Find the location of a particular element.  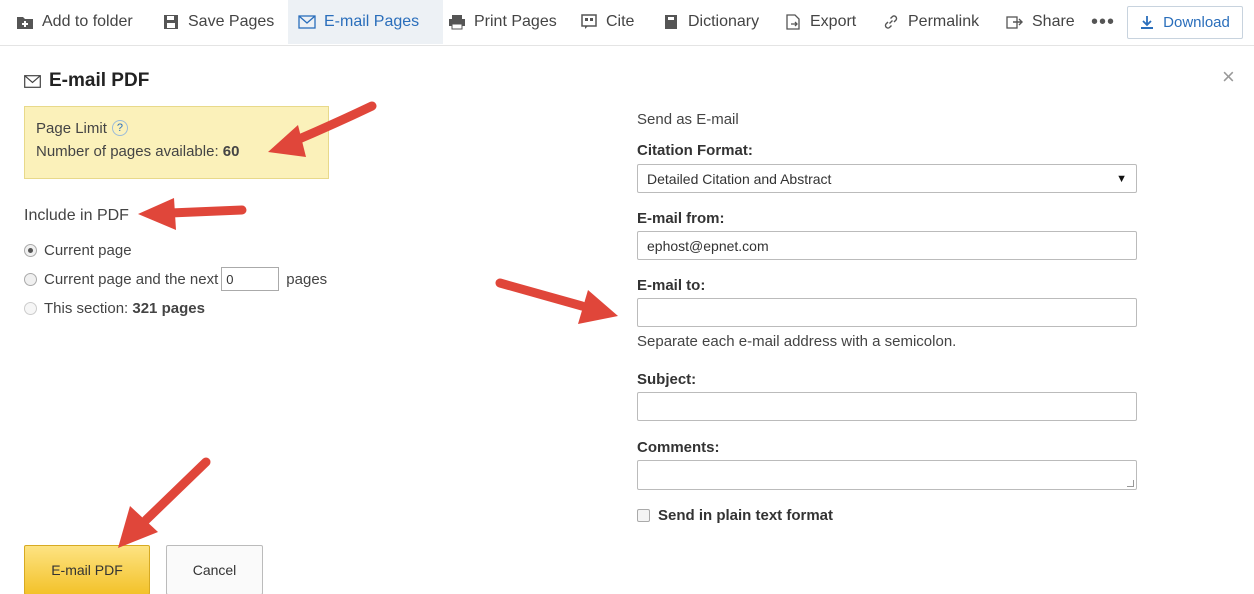

radio-current-page: Current page is located at coordinates (78, 250).